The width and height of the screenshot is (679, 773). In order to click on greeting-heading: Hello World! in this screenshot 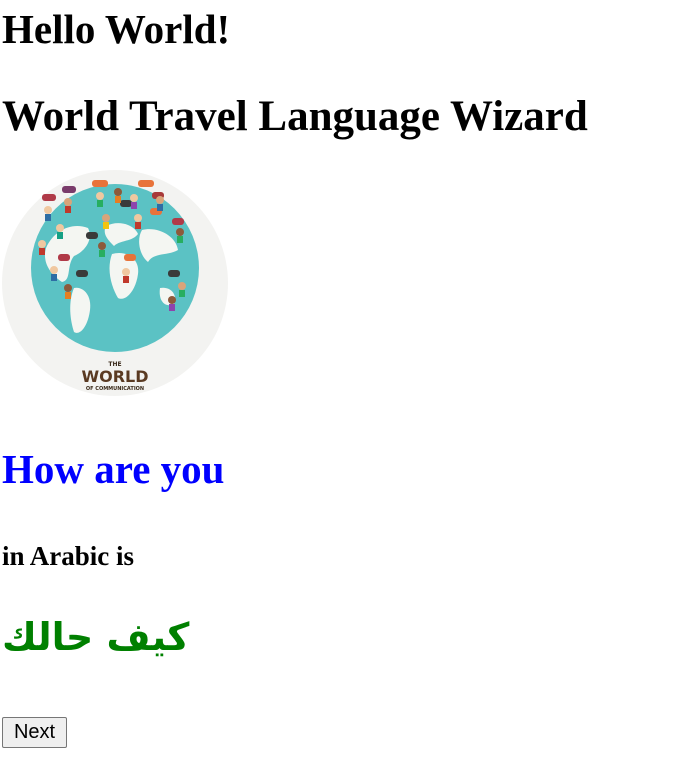, I will do `click(116, 29)`.